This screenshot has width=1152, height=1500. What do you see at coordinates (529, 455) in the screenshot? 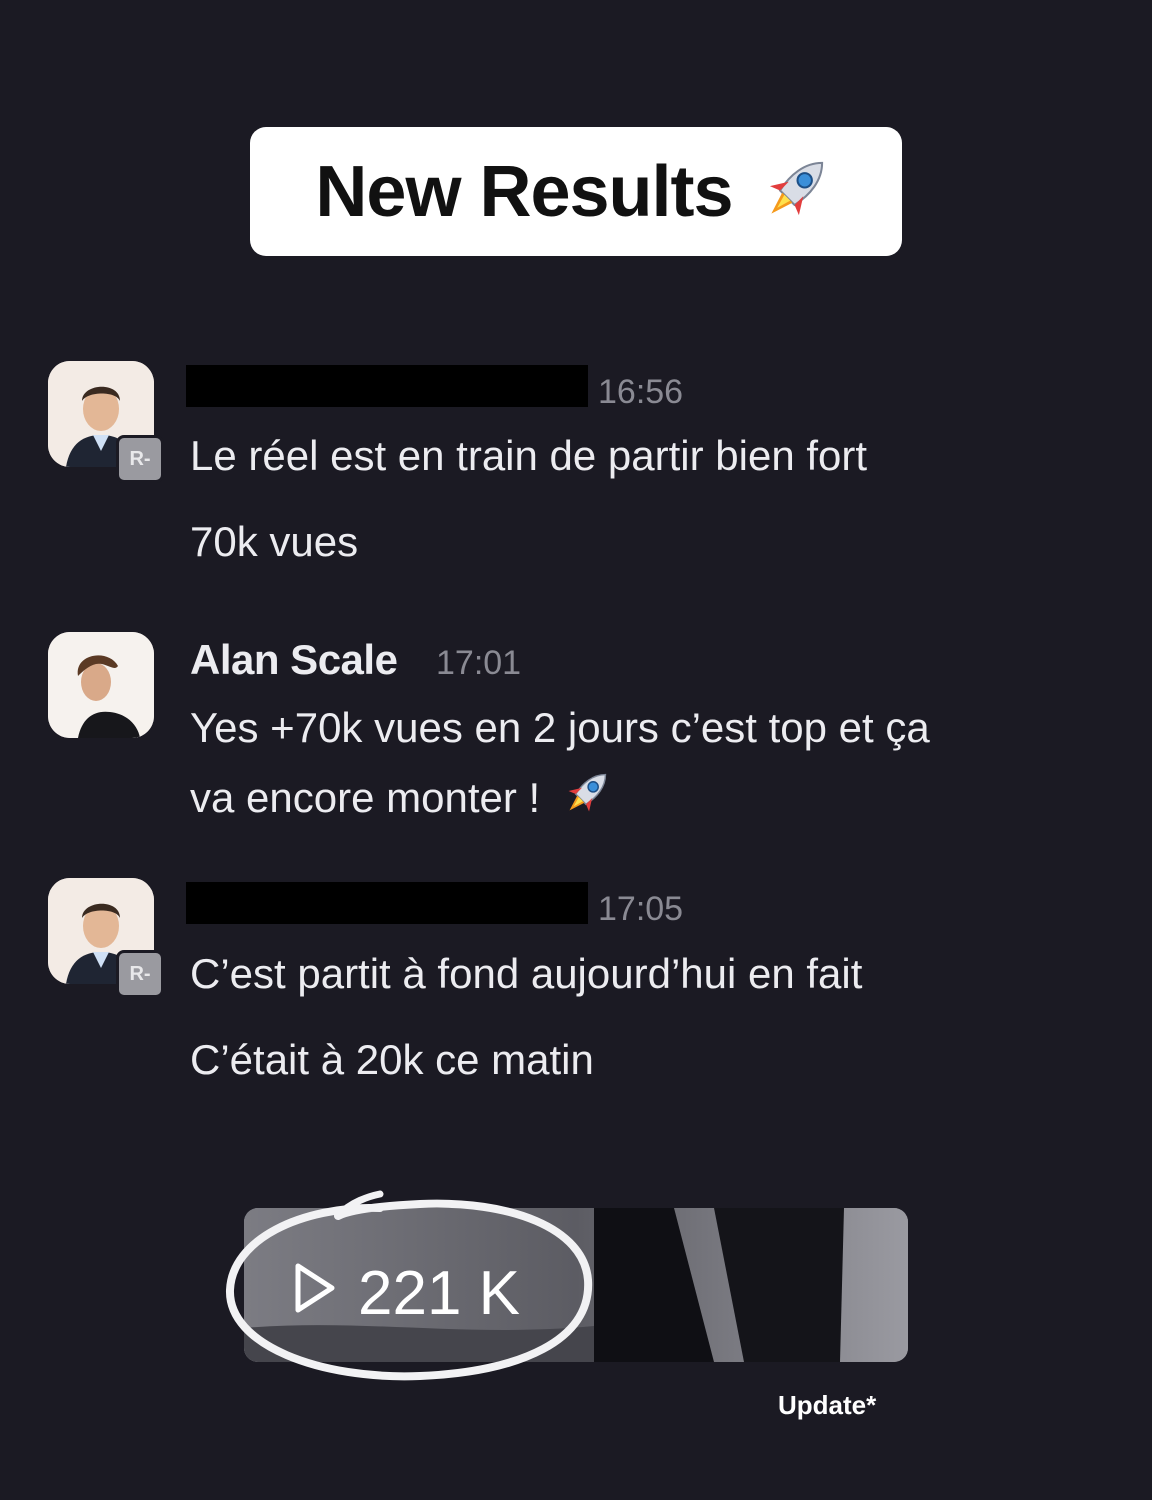
I see `message-text: Le réel est en train de partir bien fort` at bounding box center [529, 455].